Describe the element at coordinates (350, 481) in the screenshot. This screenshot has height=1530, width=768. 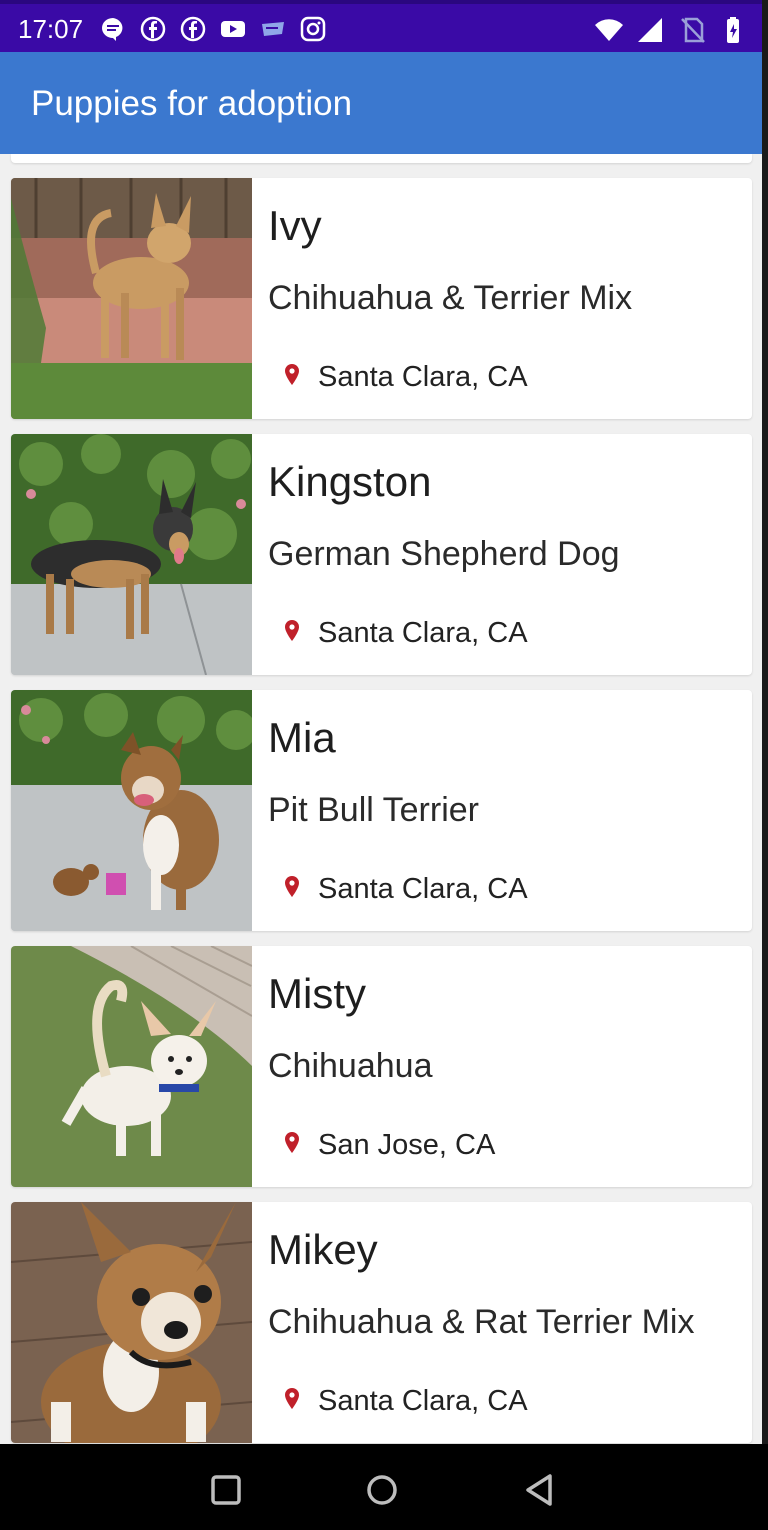
I see `puppy-name: Kingston` at that location.